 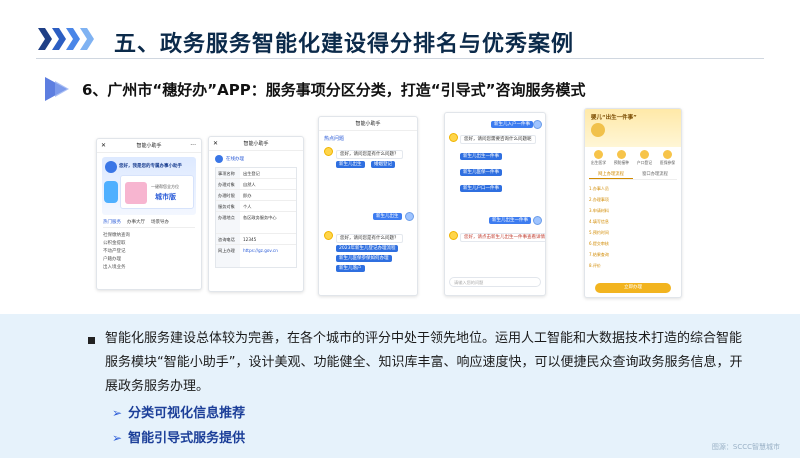 I want to click on screen-title: 智能小助手, so click(x=149, y=146).